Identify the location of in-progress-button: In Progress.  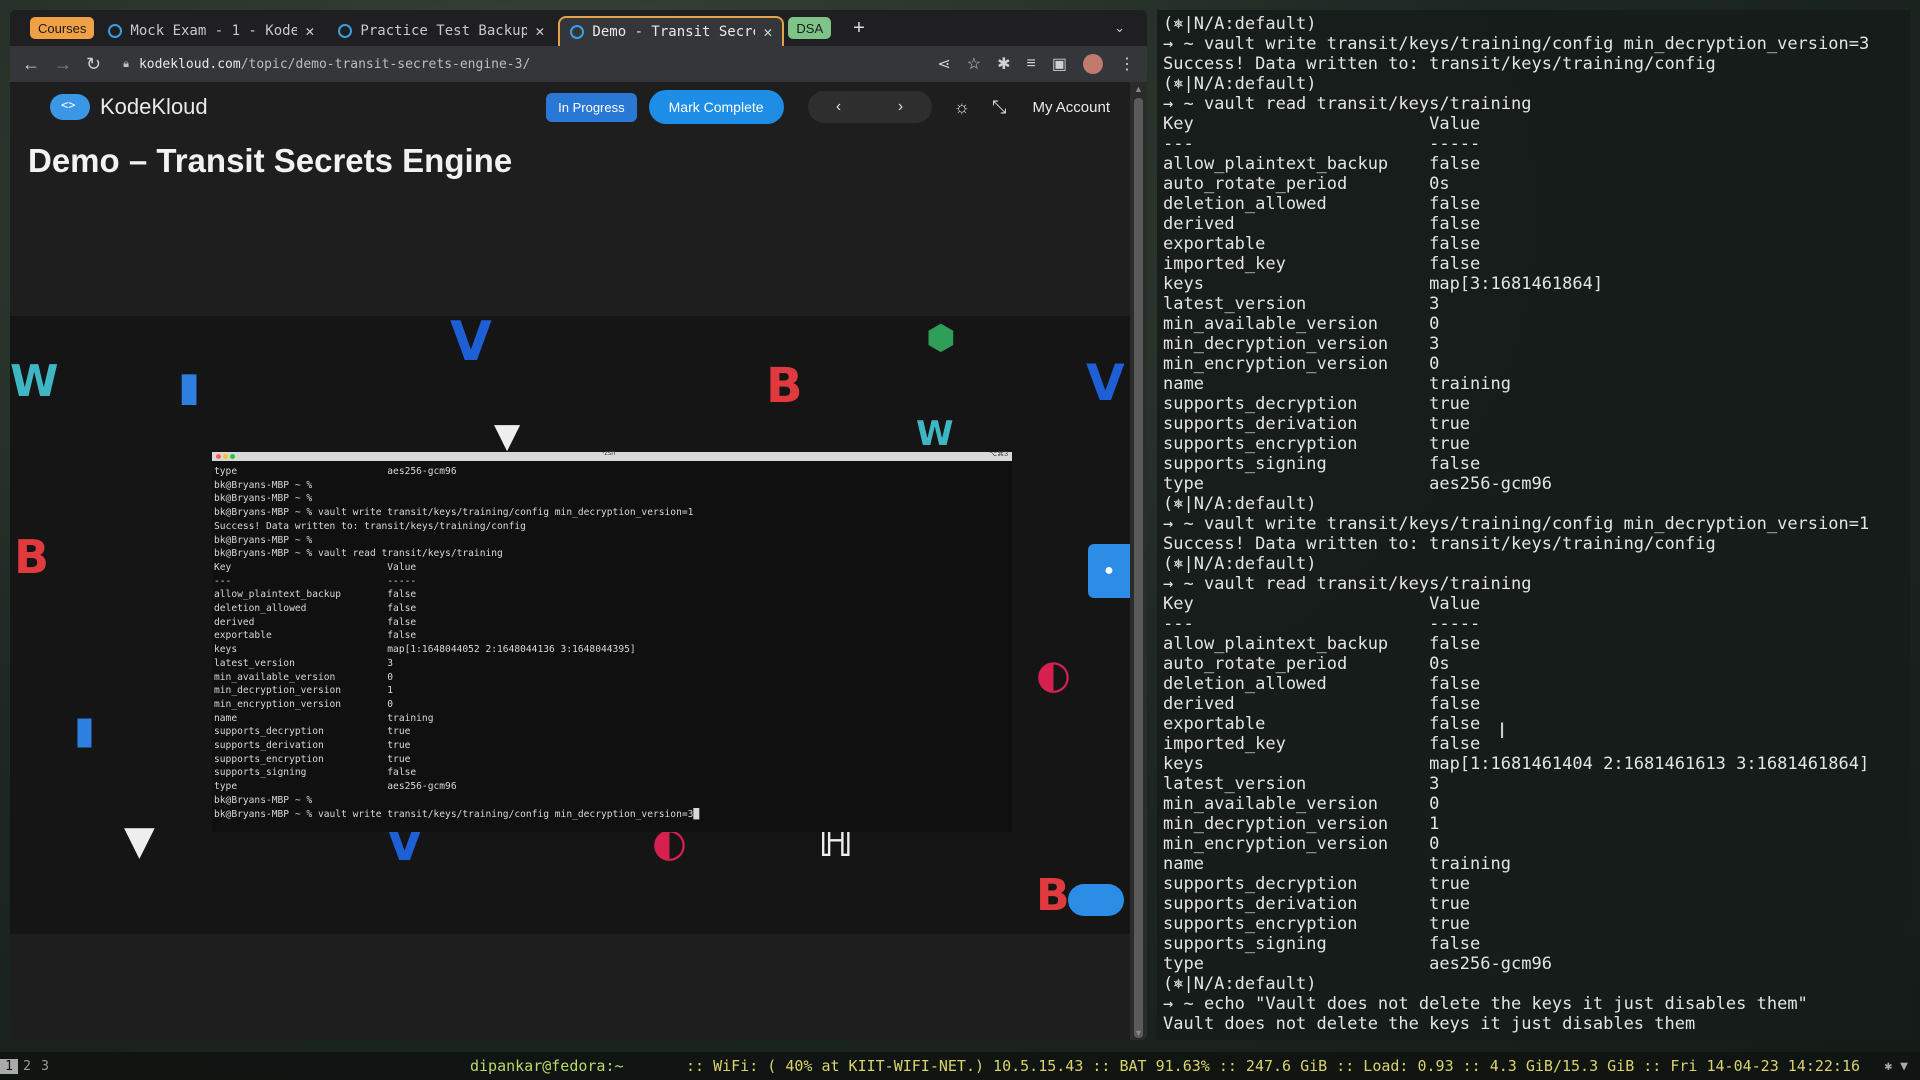
(591, 107).